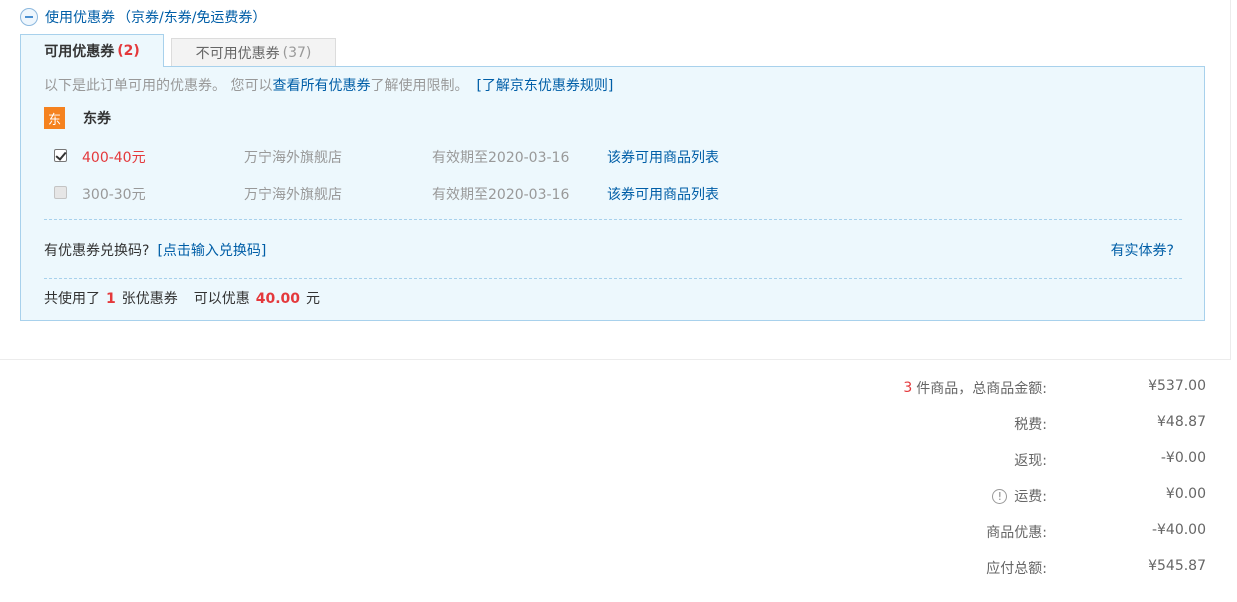 This screenshot has width=1237, height=602. I want to click on view-all-coupons-link: 查看所有优惠券, so click(321, 86).